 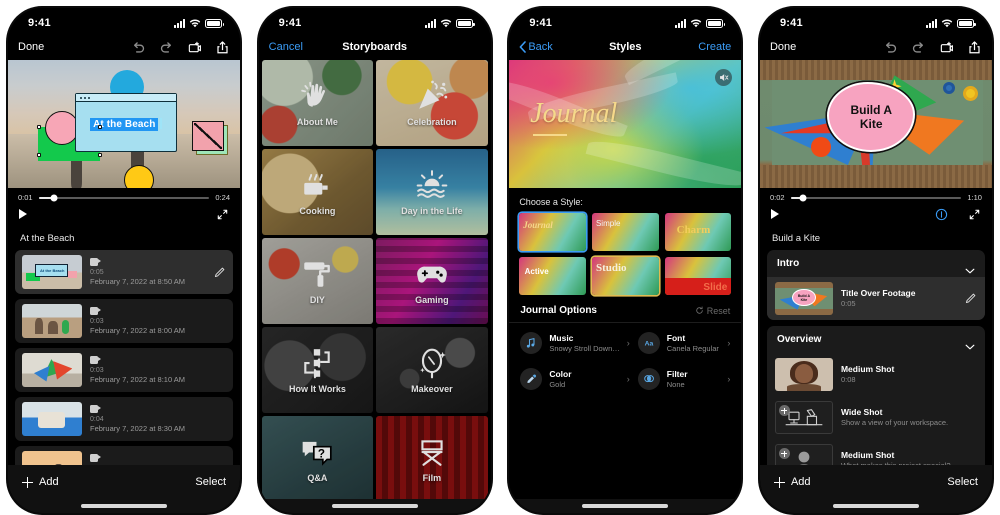 I want to click on shot-title: Wide Shot, so click(x=861, y=412).